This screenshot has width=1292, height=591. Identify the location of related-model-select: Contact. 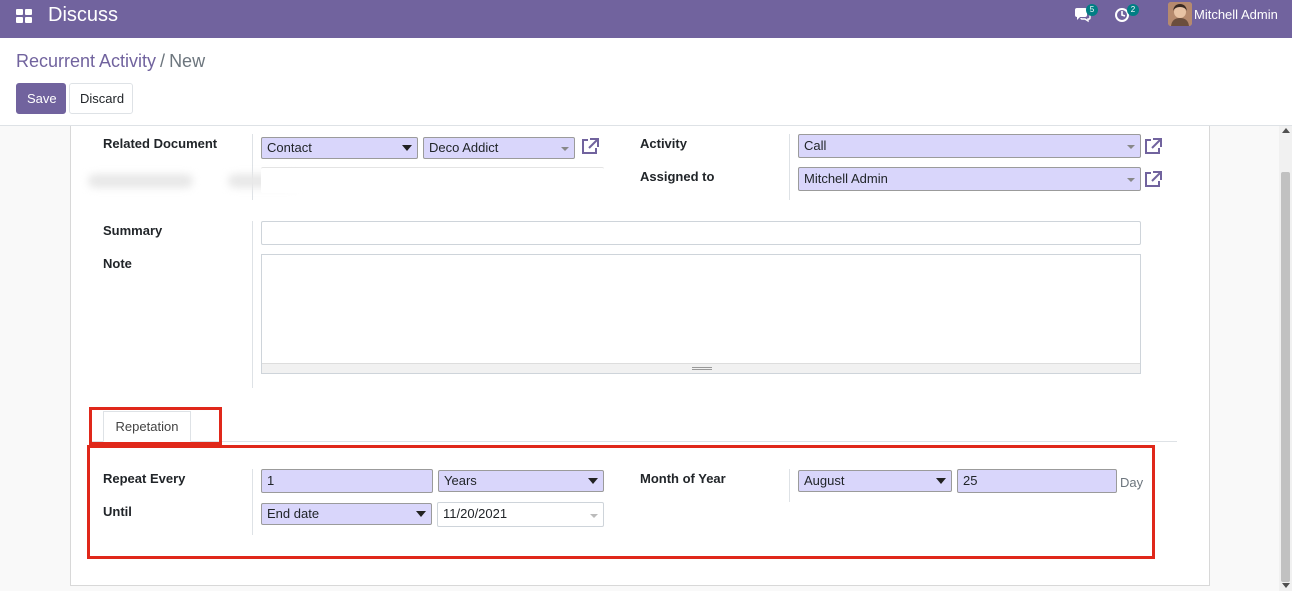
(339, 148).